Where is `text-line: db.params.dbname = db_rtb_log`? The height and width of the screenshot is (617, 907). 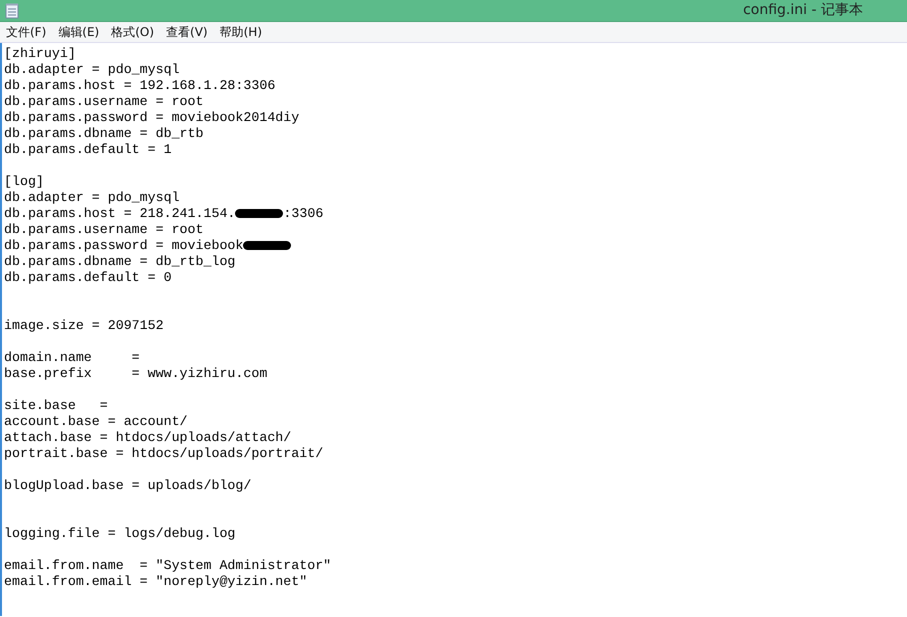 text-line: db.params.dbname = db_rtb_log is located at coordinates (120, 262).